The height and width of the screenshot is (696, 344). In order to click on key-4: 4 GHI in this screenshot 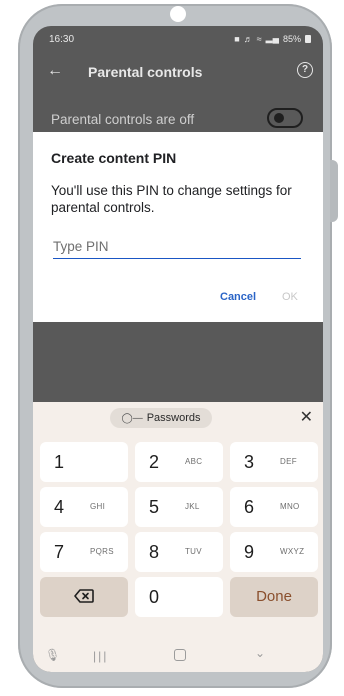, I will do `click(84, 507)`.